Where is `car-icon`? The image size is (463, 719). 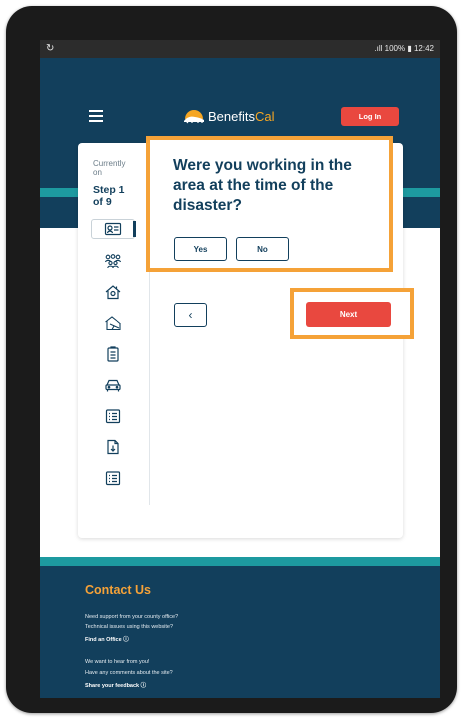
car-icon is located at coordinates (113, 385).